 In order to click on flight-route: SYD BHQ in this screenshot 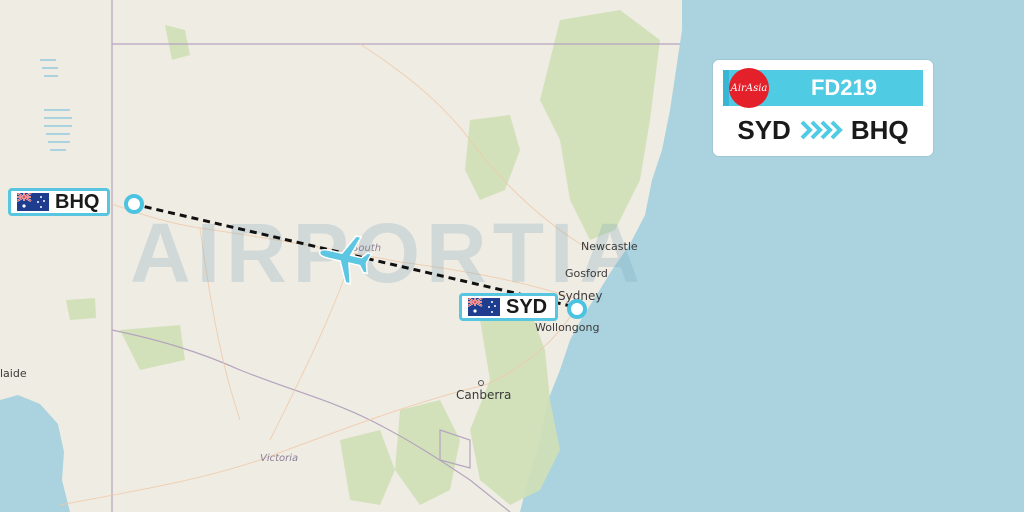, I will do `click(823, 130)`.